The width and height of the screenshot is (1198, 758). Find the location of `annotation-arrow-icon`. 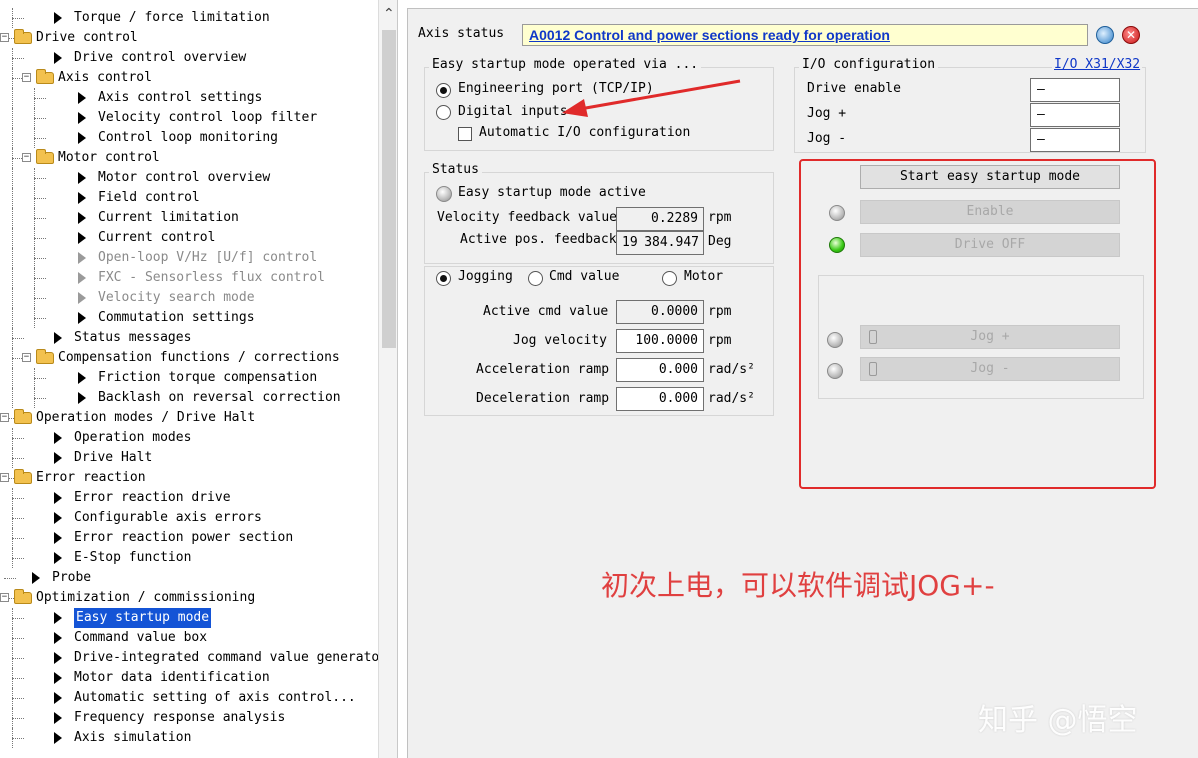

annotation-arrow-icon is located at coordinates (651, 98).